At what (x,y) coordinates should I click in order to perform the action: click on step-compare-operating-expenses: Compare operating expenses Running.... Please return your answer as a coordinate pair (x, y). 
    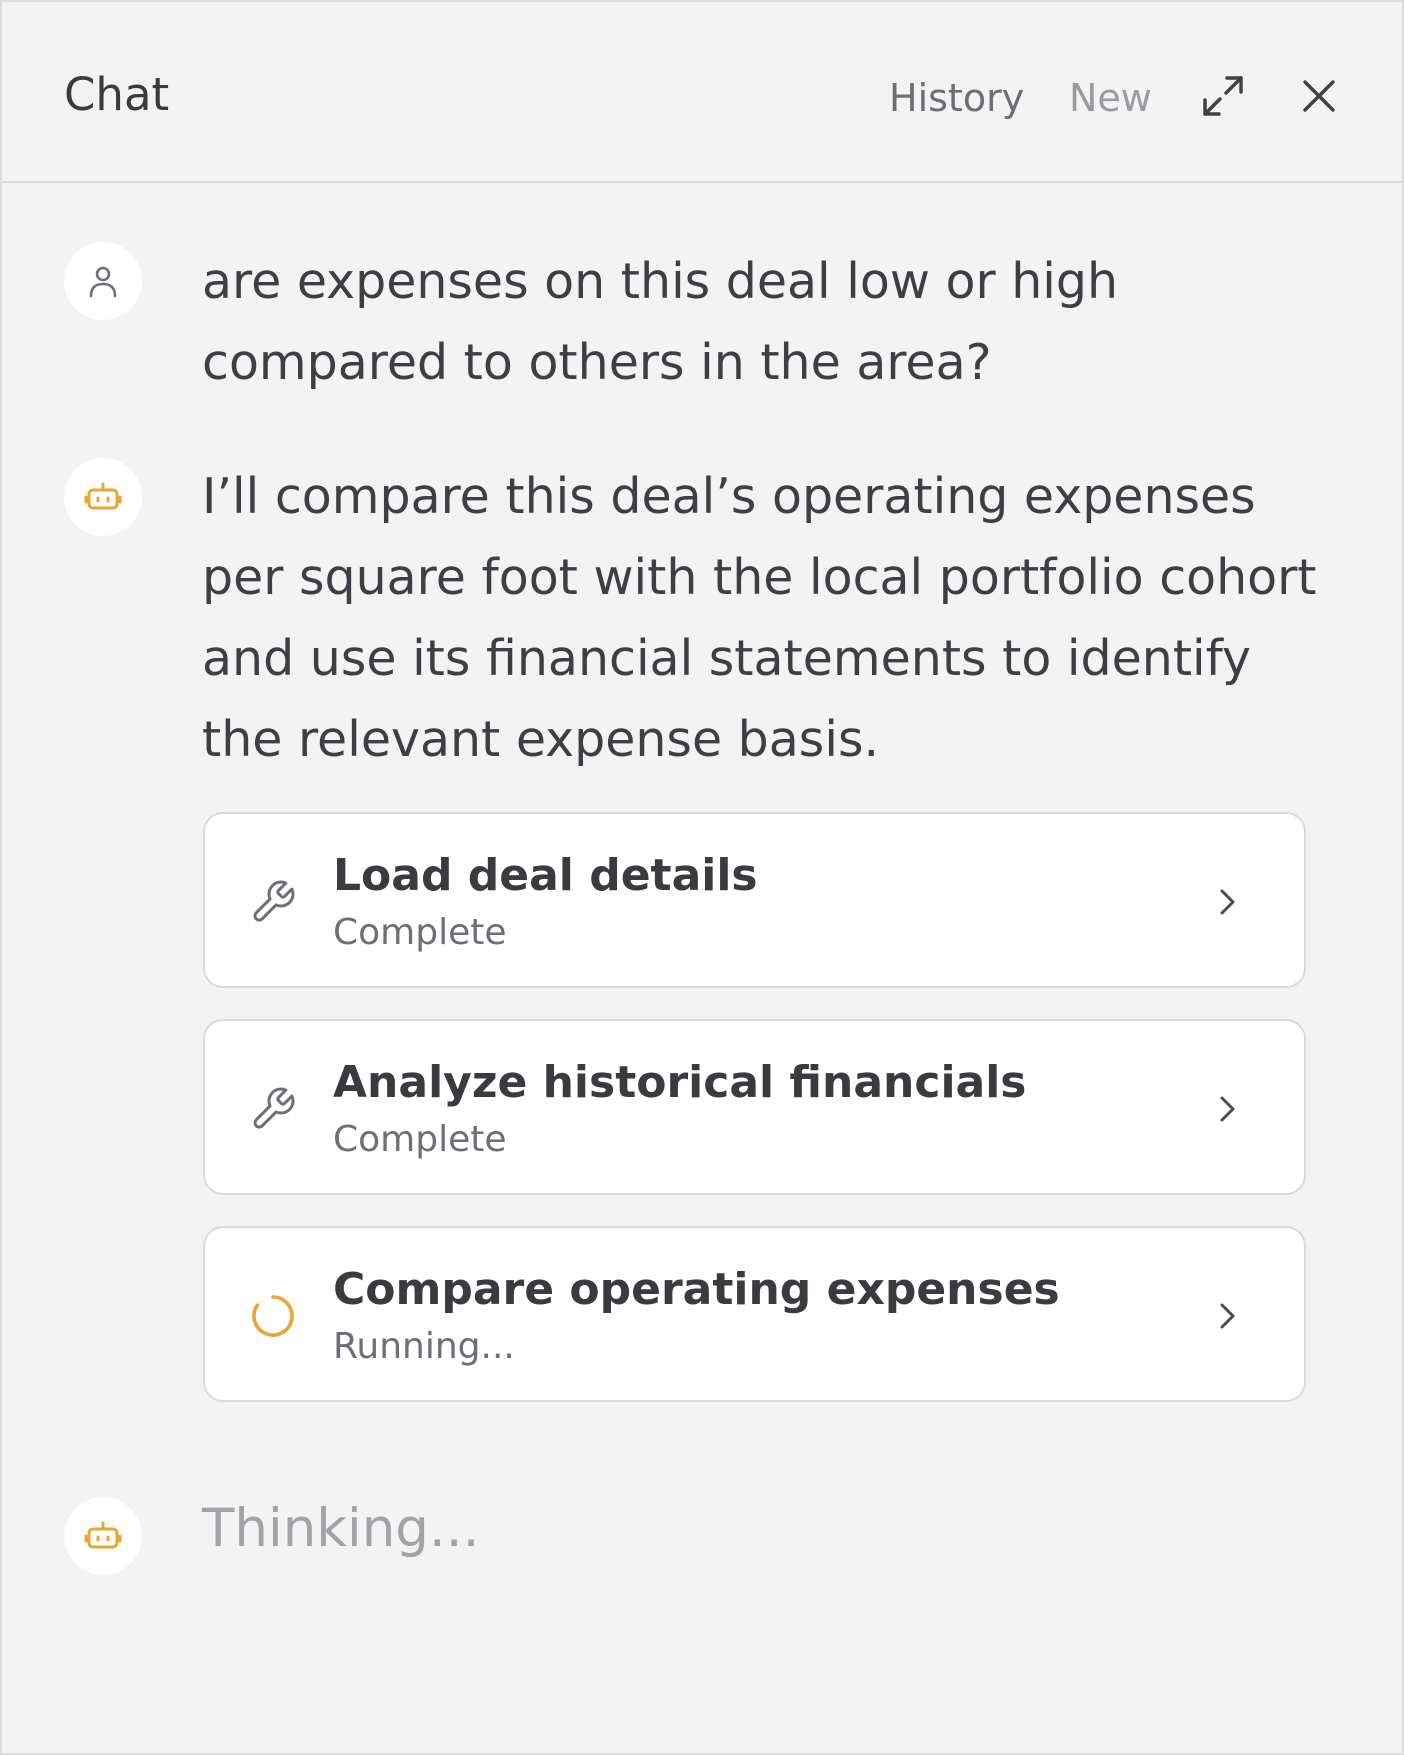
    Looking at the image, I should click on (754, 1314).